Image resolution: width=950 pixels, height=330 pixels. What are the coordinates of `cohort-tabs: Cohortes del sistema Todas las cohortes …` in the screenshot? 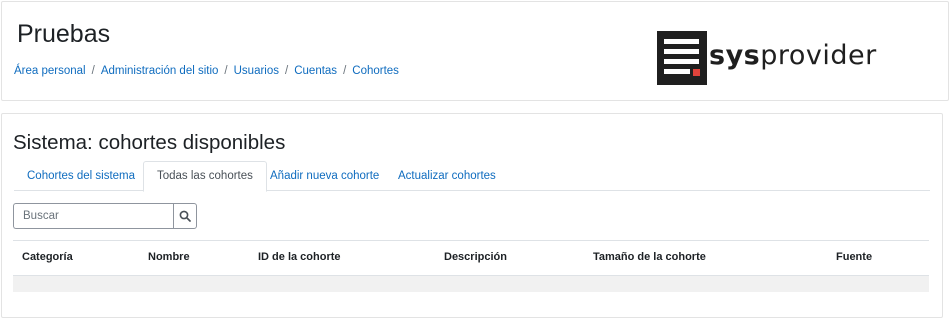 It's located at (472, 176).